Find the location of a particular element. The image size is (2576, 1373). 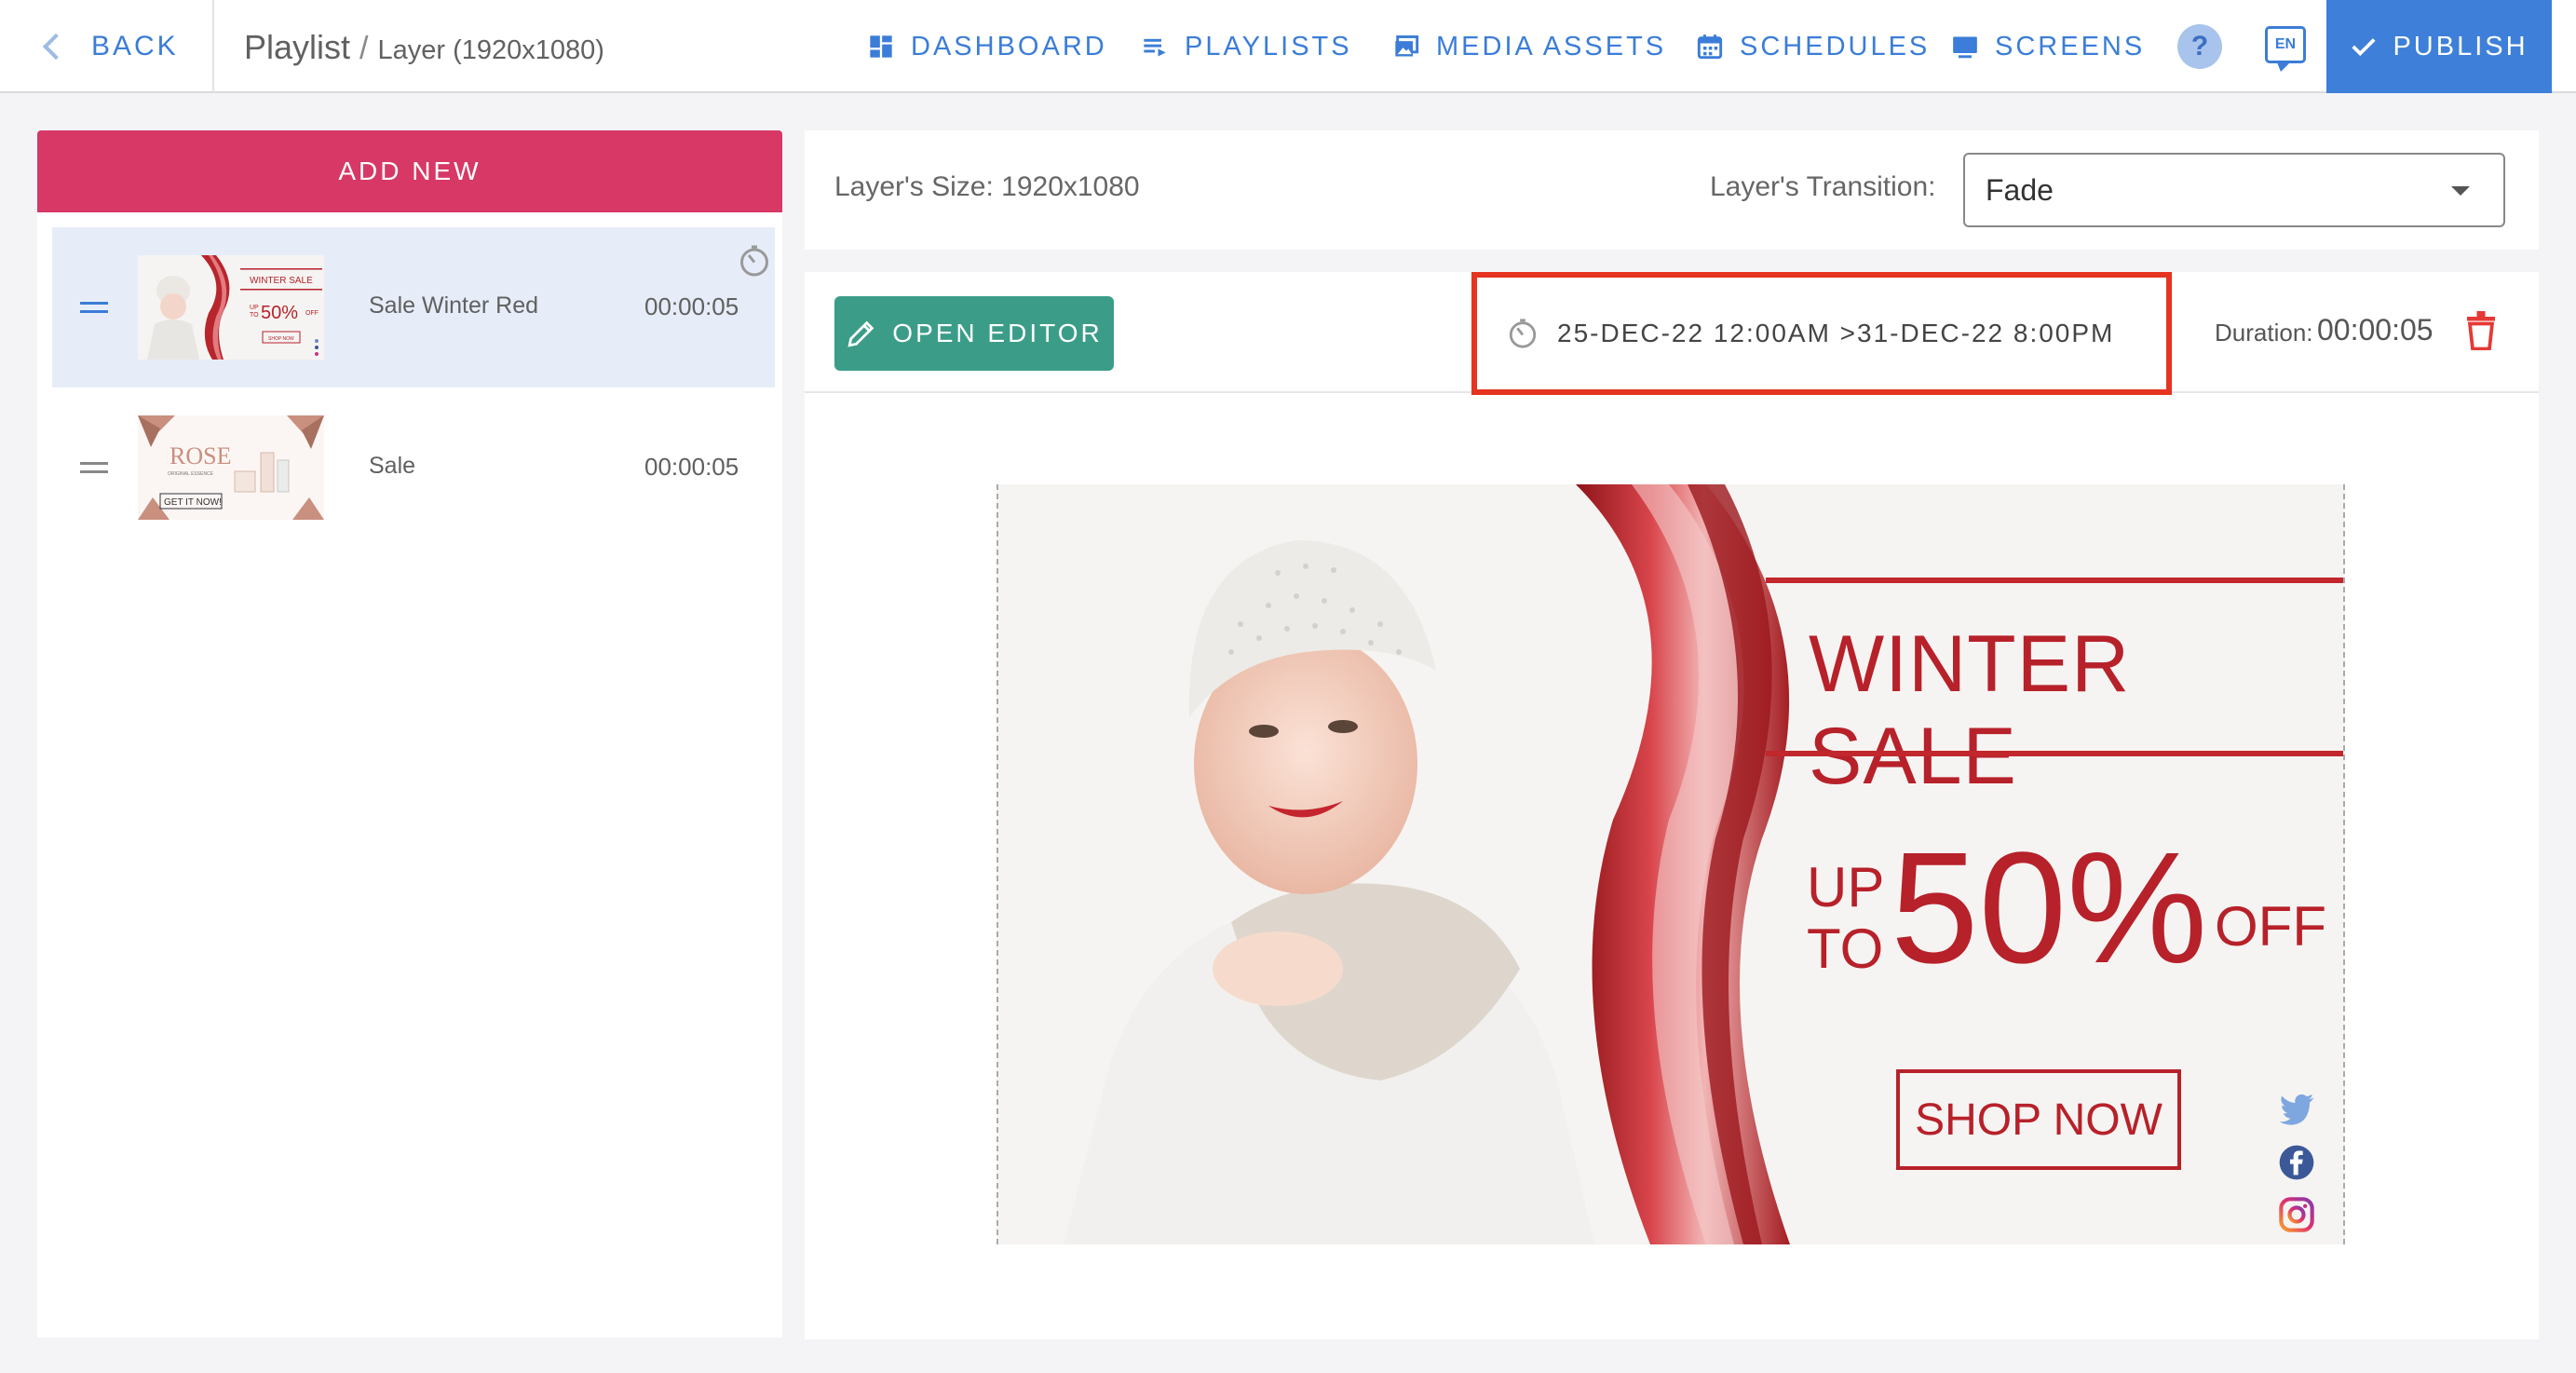

open-editor-label: OPEN EDITOR is located at coordinates (997, 333).